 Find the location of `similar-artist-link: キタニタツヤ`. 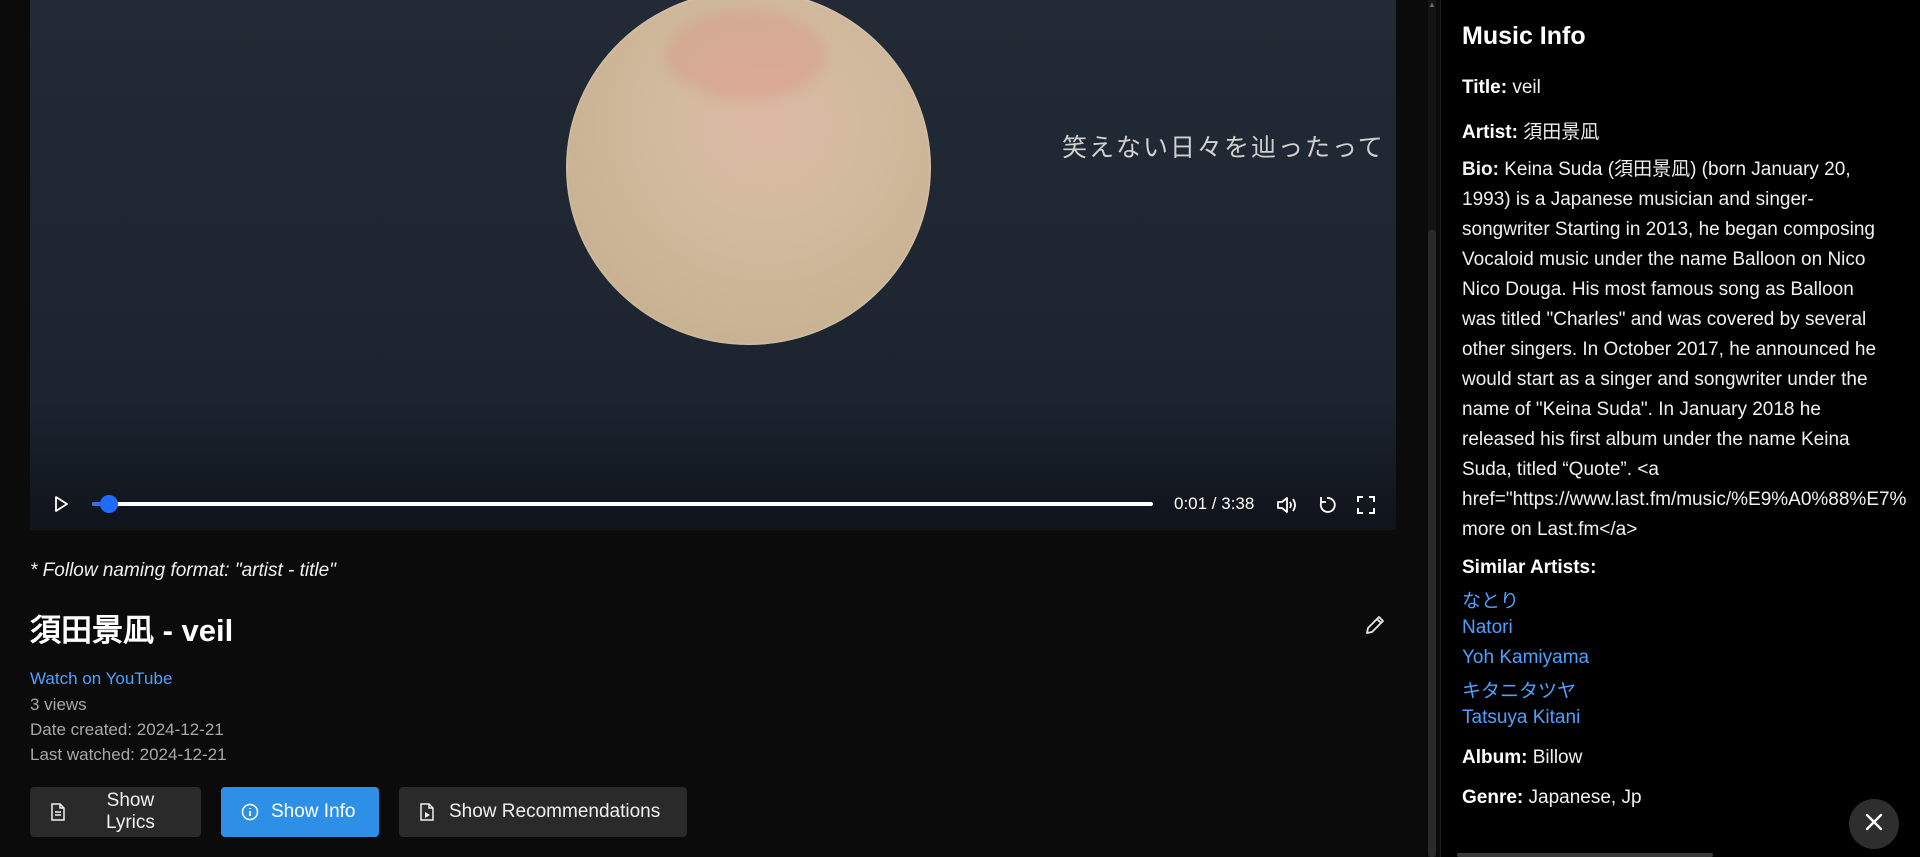

similar-artist-link: キタニタツヤ is located at coordinates (1519, 689).